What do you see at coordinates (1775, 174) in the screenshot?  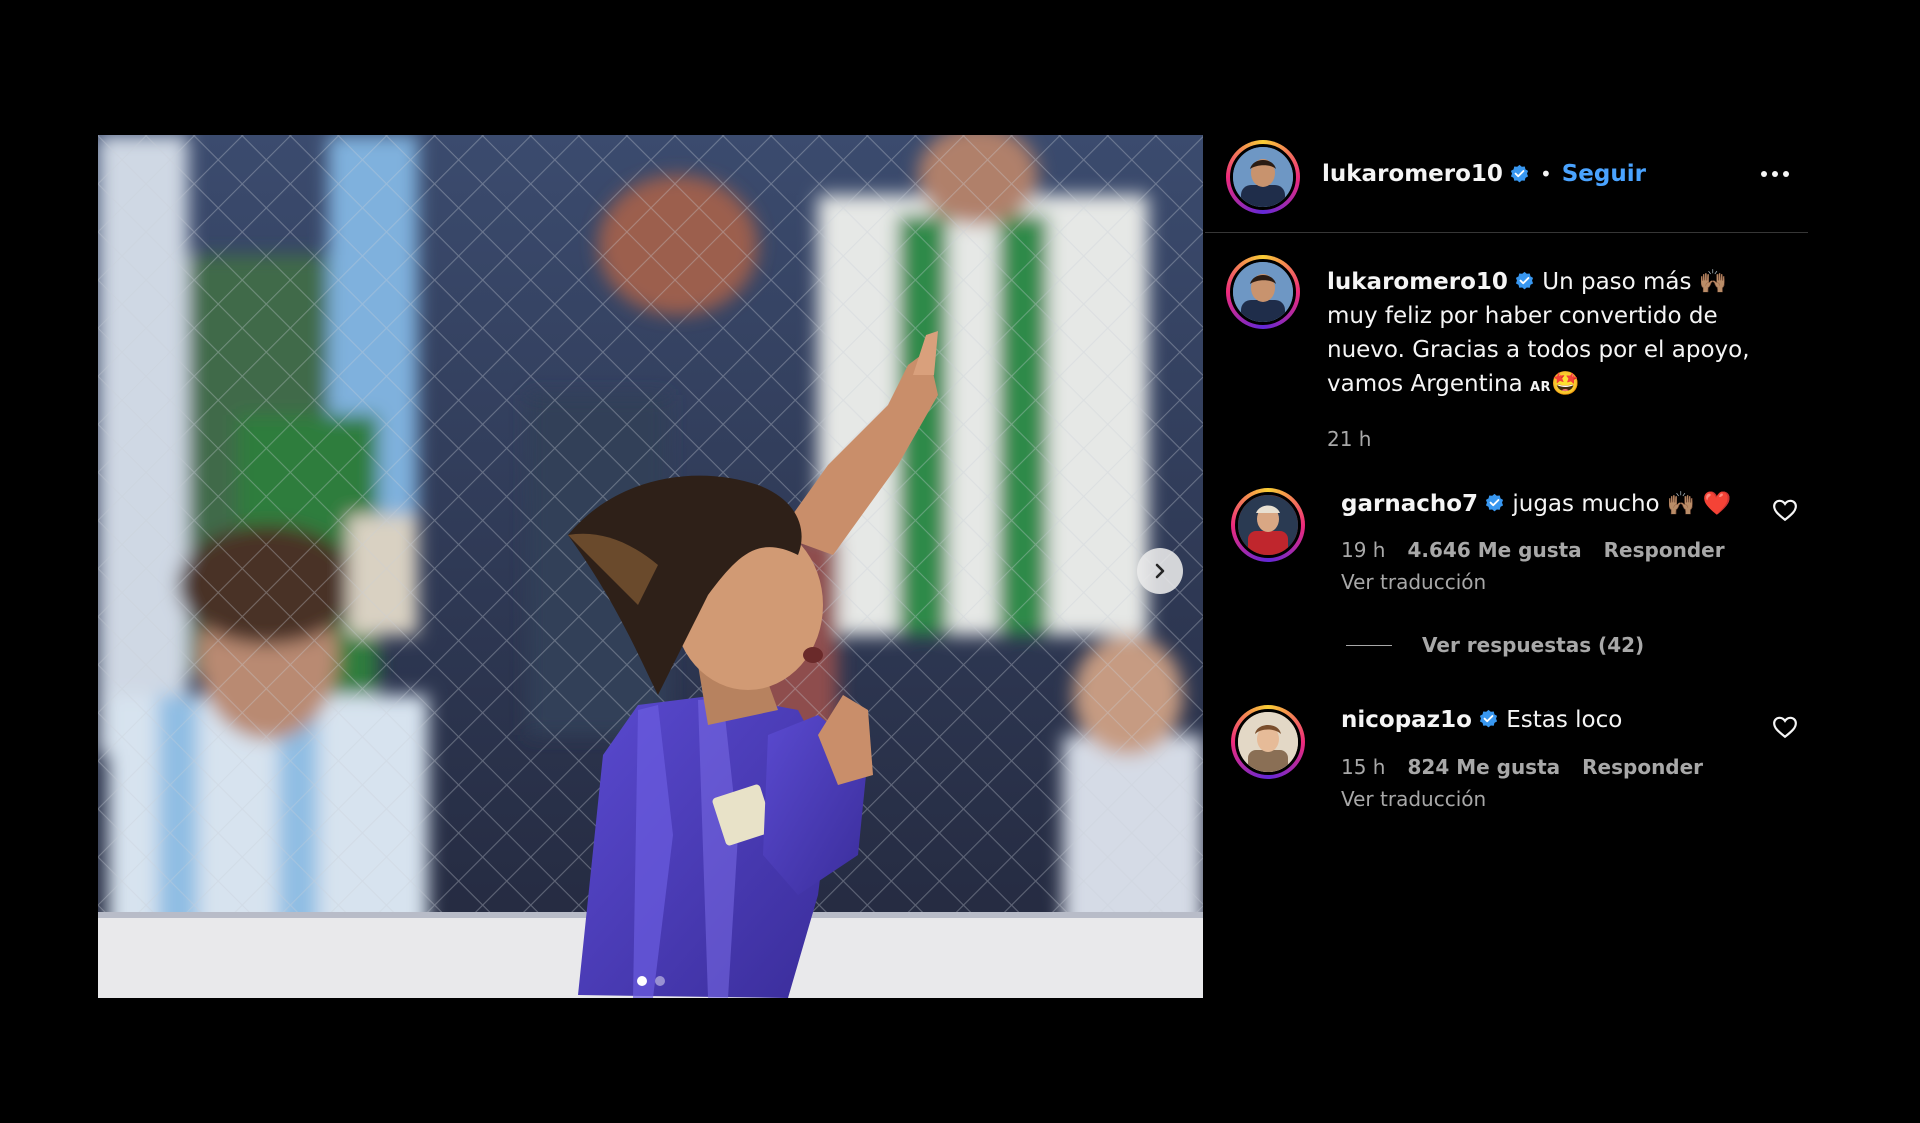 I see `more-options-icon` at bounding box center [1775, 174].